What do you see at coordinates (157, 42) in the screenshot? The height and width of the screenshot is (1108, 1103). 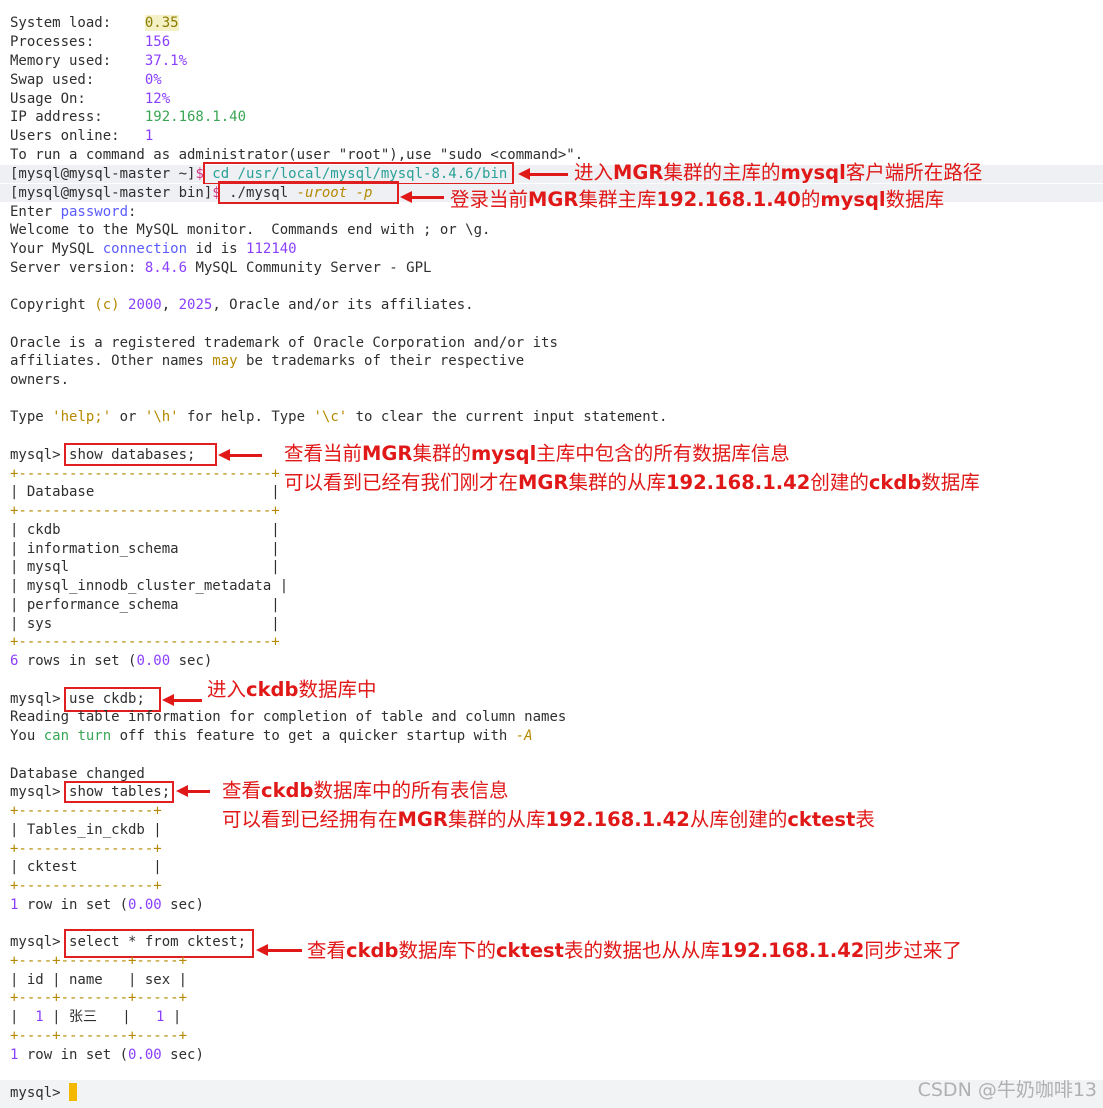 I see `processes-value: 156` at bounding box center [157, 42].